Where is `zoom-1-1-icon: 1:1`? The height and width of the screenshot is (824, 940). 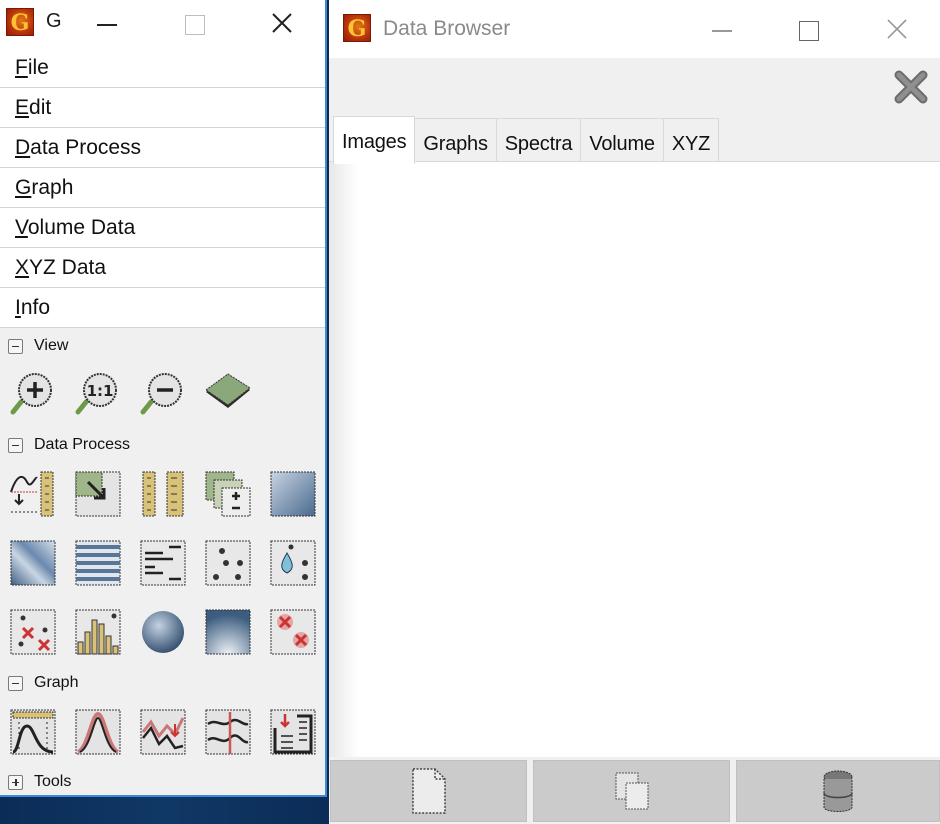 zoom-1-1-icon: 1:1 is located at coordinates (96, 394).